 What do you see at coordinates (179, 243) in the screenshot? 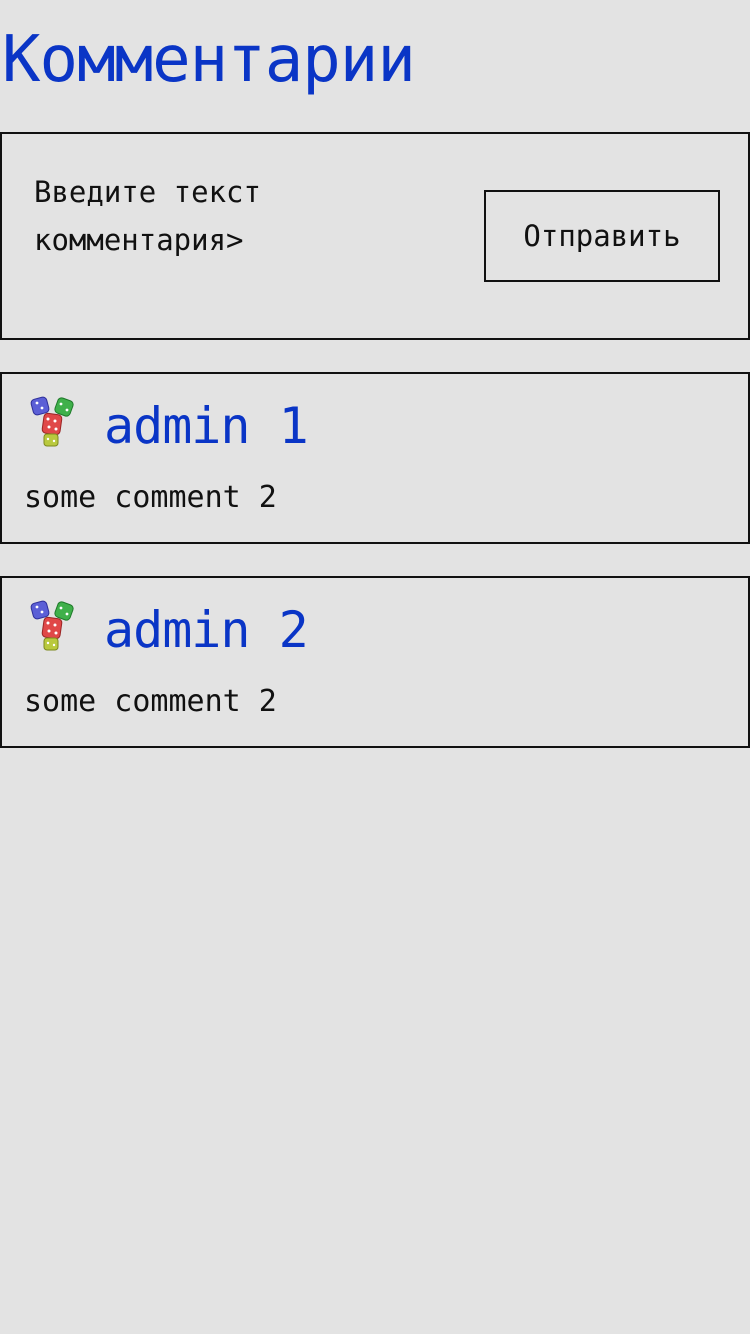
I see `comment-input` at bounding box center [179, 243].